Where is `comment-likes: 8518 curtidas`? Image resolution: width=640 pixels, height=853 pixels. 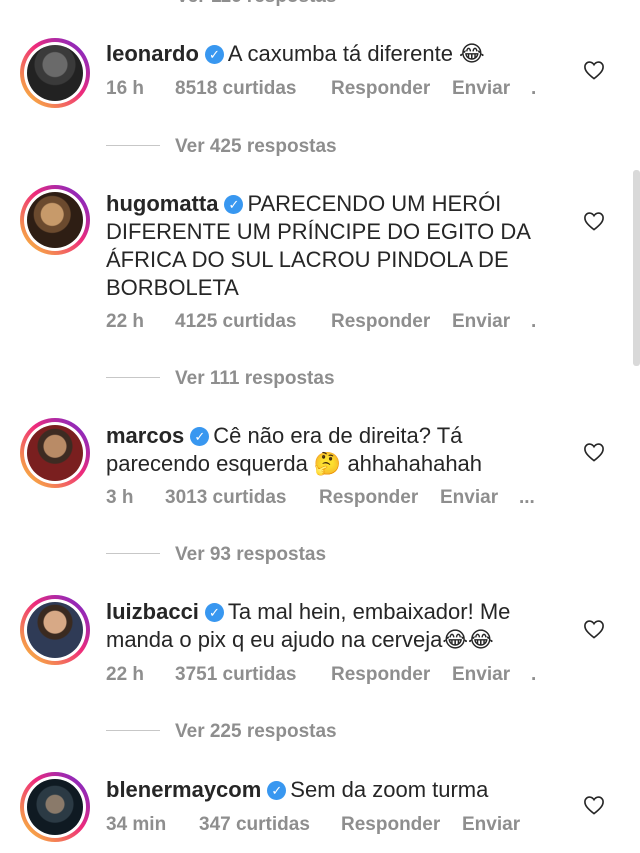
comment-likes: 8518 curtidas is located at coordinates (235, 89).